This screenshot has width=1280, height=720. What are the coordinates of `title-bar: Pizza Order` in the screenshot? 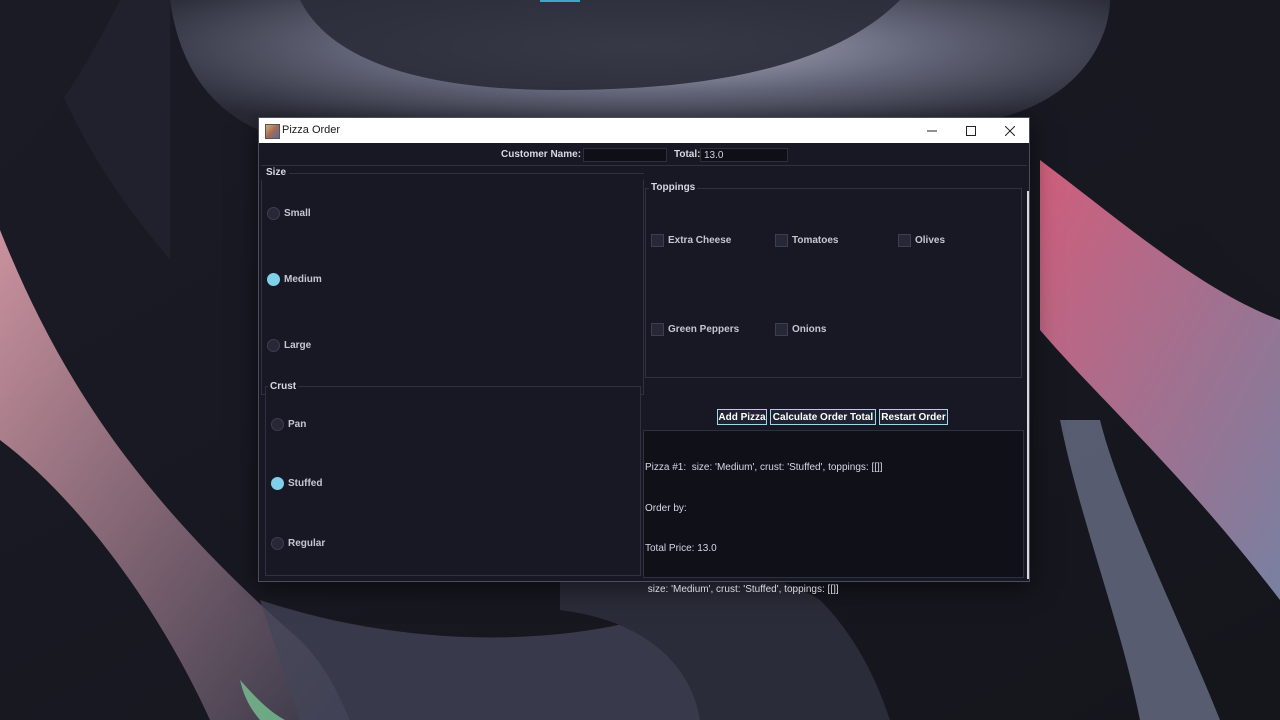 It's located at (644, 130).